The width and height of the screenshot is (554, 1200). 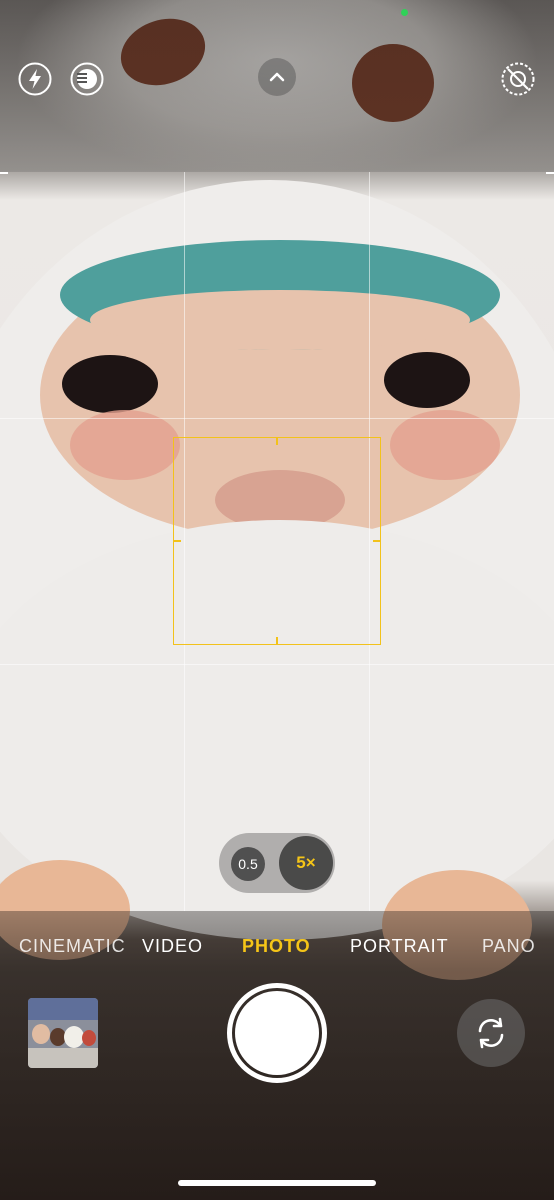 I want to click on flip-camera-button, so click(x=491, y=1033).